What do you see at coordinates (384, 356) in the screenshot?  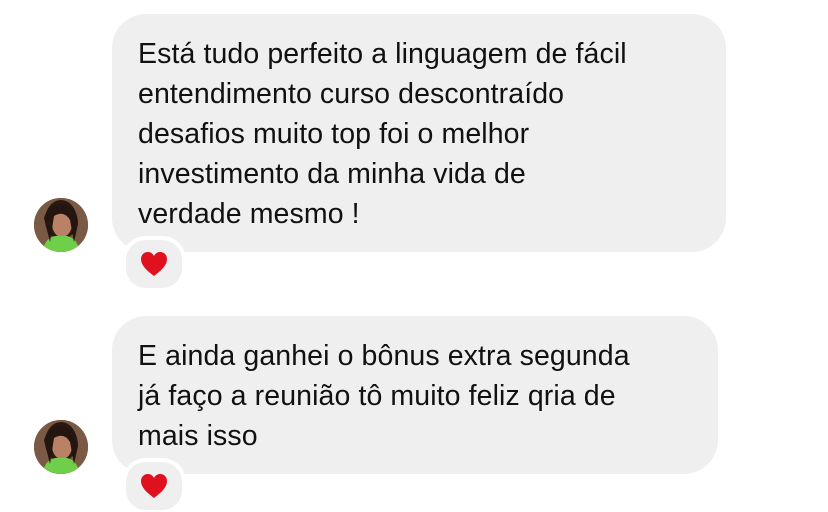 I see `message-text-line: E ainda ganhei o bônus extra segunda` at bounding box center [384, 356].